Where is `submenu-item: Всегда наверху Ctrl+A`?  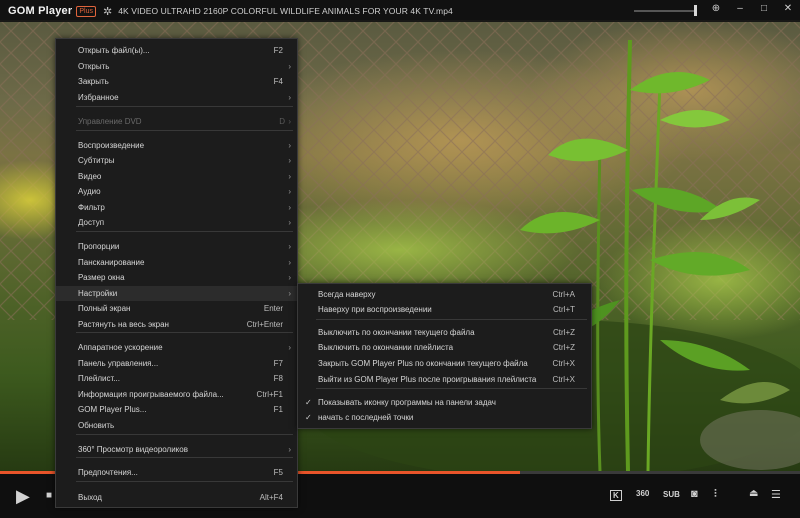 submenu-item: Всегда наверху Ctrl+A is located at coordinates (444, 294).